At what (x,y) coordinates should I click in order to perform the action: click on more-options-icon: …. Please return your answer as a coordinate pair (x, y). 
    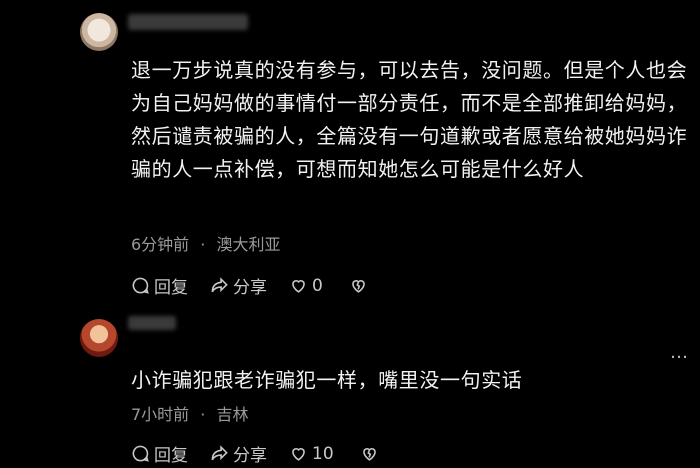
    Looking at the image, I should click on (679, 352).